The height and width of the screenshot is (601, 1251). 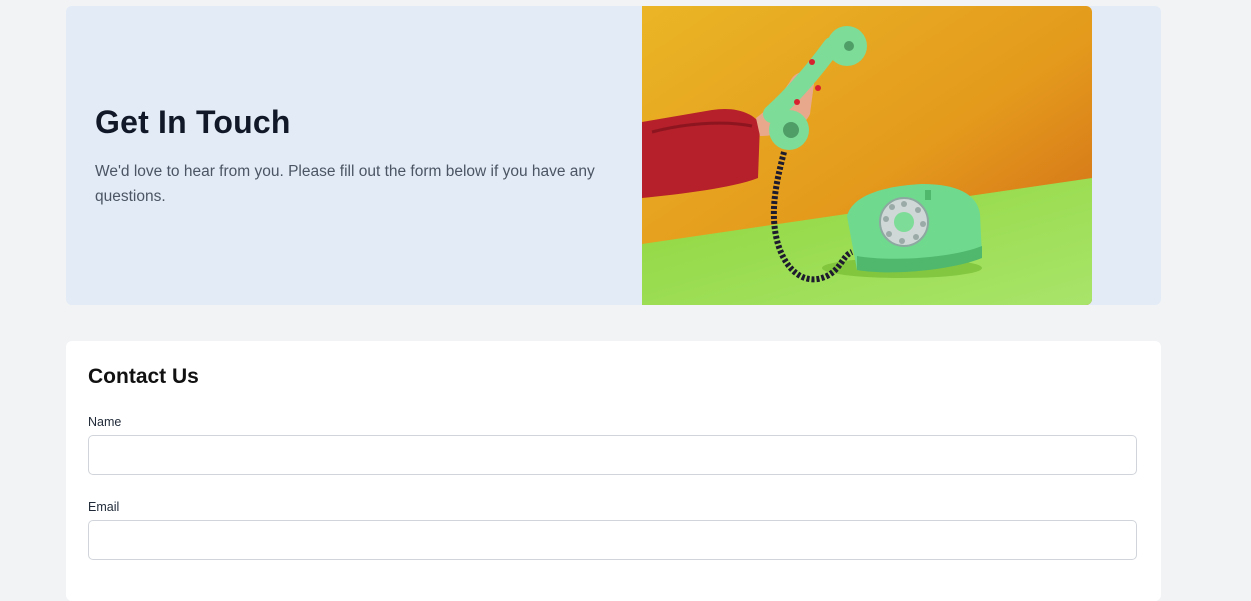 What do you see at coordinates (143, 376) in the screenshot?
I see `contact-form-title: Contact Us` at bounding box center [143, 376].